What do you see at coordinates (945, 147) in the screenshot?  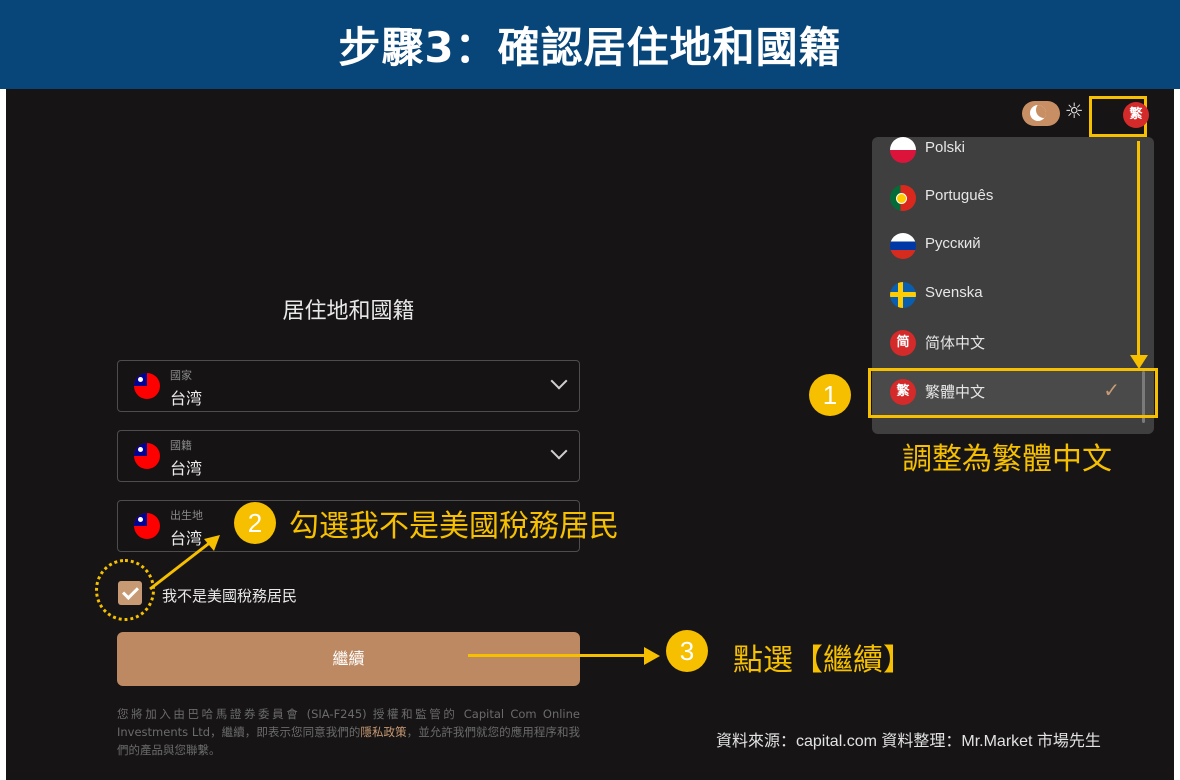 I see `lang-item-label: Polski` at bounding box center [945, 147].